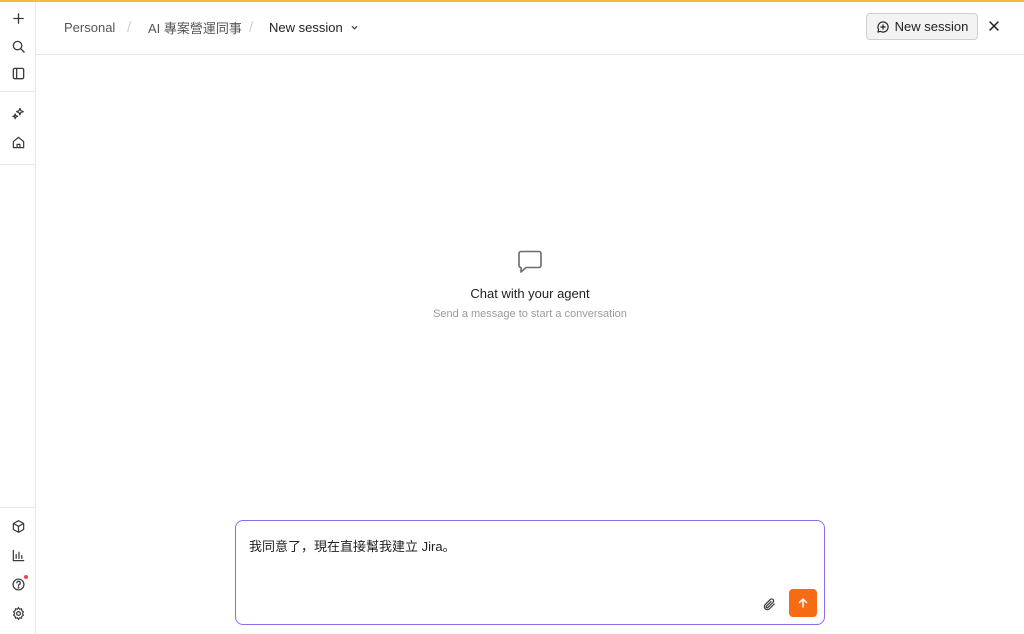  What do you see at coordinates (306, 27) in the screenshot?
I see `session-selector-label: New session` at bounding box center [306, 27].